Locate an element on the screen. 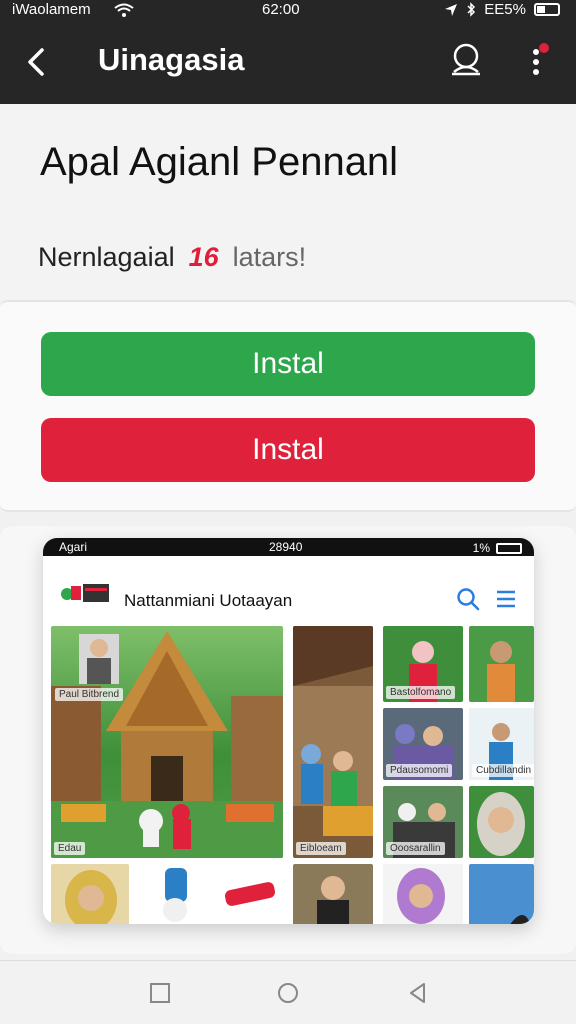 The height and width of the screenshot is (1024, 576). preview-battery-percent: 1% is located at coordinates (481, 548).